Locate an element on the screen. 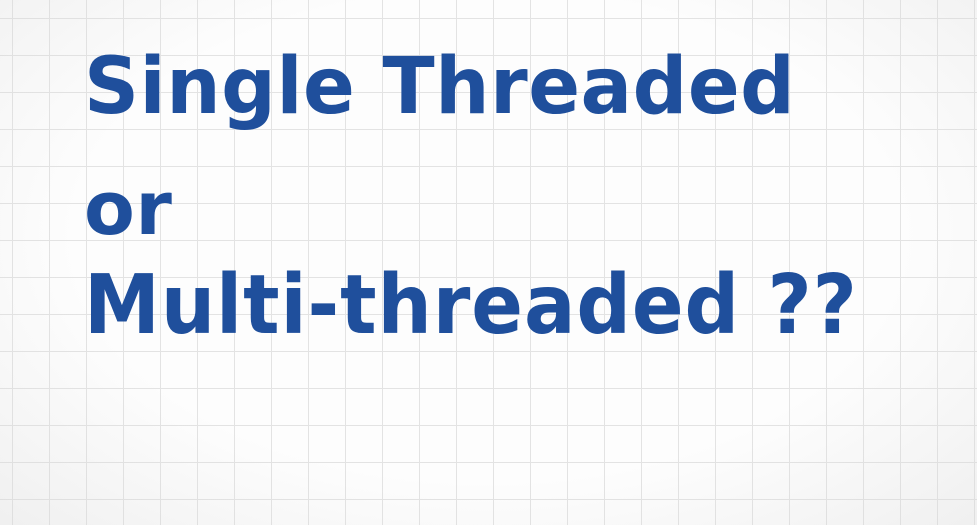 The width and height of the screenshot is (977, 525). title-line-single-threaded: Single Threaded is located at coordinates (440, 87).